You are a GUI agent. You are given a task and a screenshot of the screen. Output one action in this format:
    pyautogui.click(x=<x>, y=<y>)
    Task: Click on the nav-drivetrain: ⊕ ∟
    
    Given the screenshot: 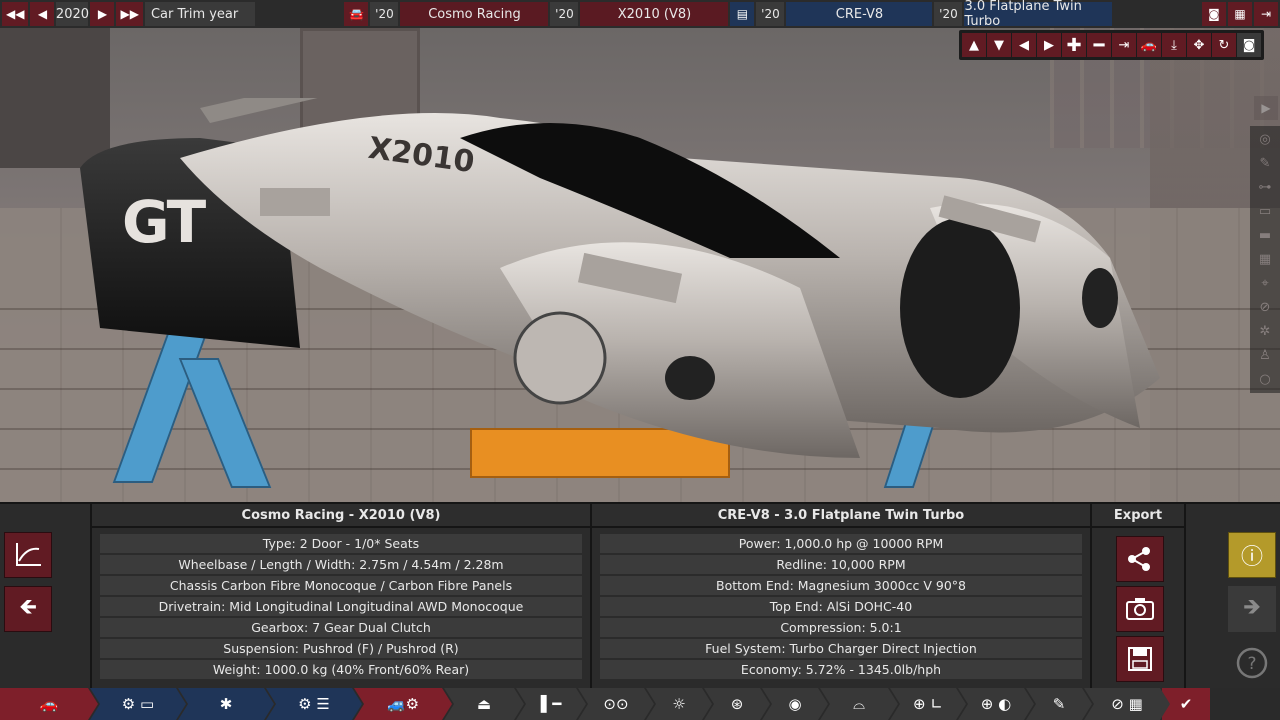 What is the action you would take?
    pyautogui.click(x=928, y=704)
    